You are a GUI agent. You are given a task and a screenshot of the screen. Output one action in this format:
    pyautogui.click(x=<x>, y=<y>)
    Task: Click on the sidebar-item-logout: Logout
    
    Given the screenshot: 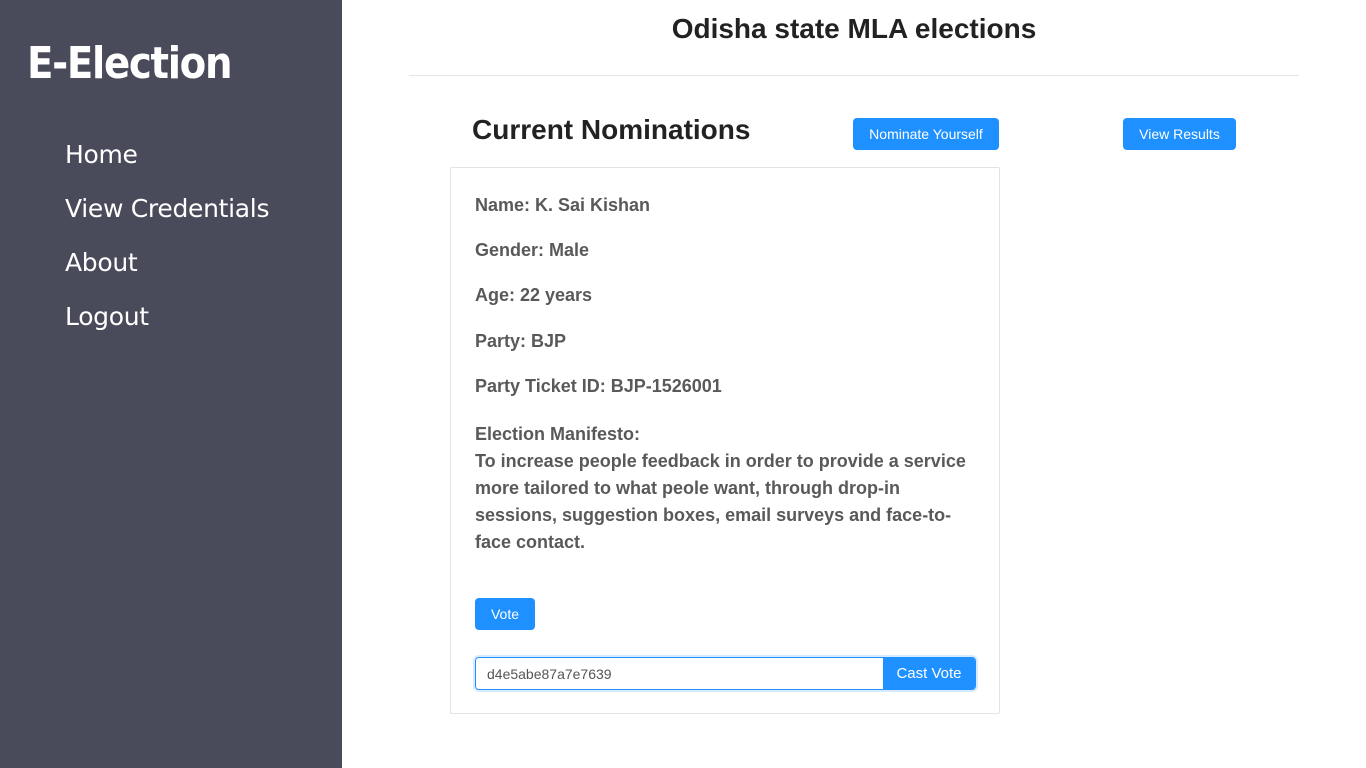 What is the action you would take?
    pyautogui.click(x=107, y=317)
    